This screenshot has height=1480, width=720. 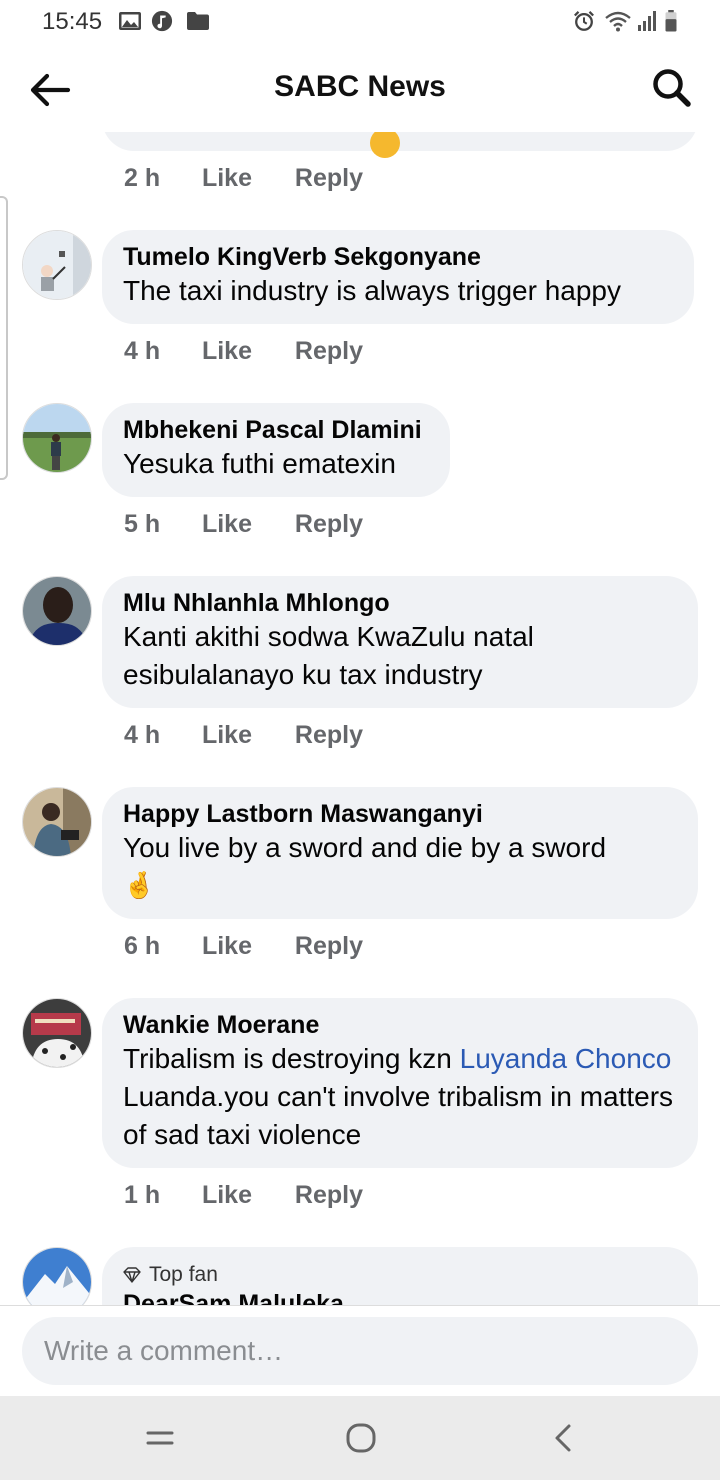 What do you see at coordinates (399, 1025) in the screenshot?
I see `comment-author: Wankie Moerane` at bounding box center [399, 1025].